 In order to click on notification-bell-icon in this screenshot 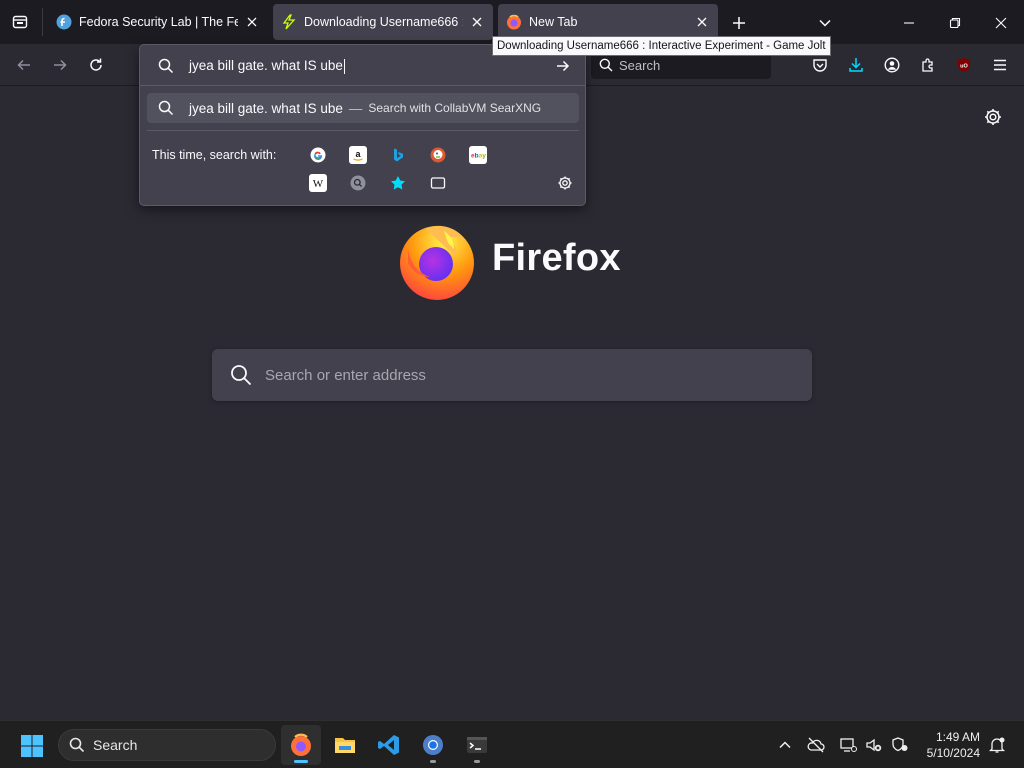, I will do `click(997, 745)`.